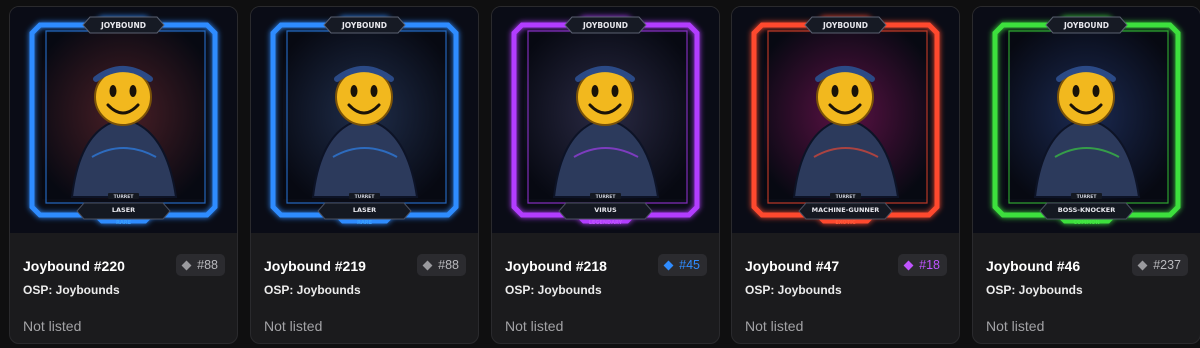  I want to click on frame-rarity-label: COMMON, so click(1086, 223).